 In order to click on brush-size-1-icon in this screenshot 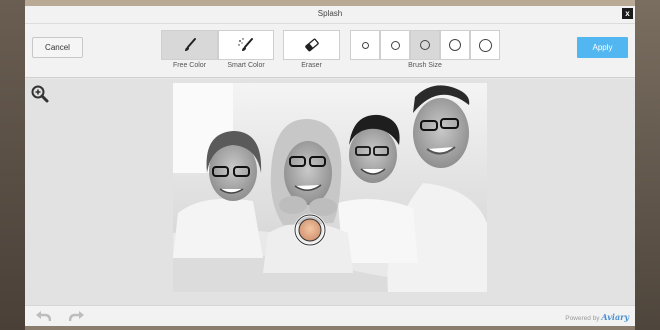, I will do `click(365, 45)`.